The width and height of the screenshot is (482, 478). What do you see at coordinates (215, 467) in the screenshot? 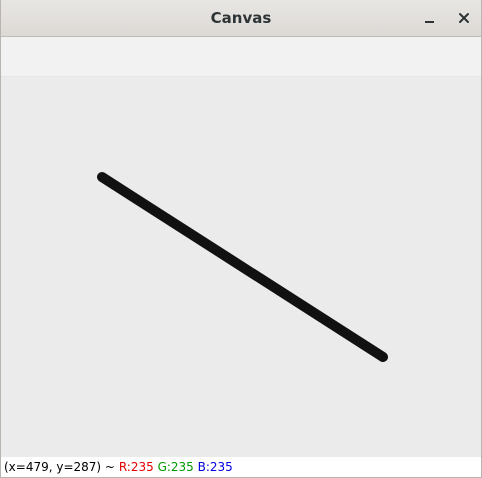
I see `pixel-blue-value: B:235` at bounding box center [215, 467].